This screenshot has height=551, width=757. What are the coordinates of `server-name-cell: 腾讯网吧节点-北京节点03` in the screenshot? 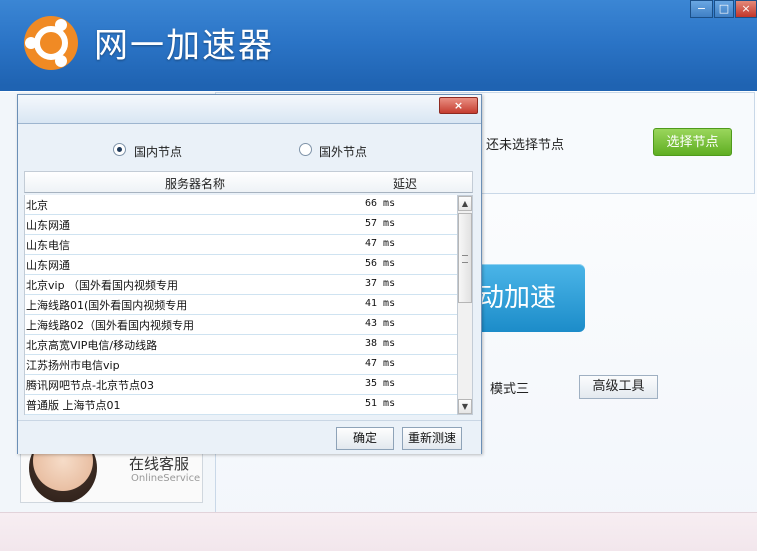 It's located at (90, 385).